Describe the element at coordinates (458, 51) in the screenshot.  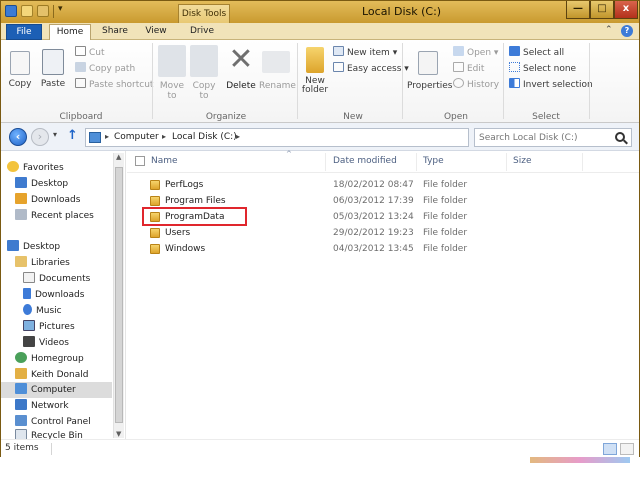
I see `open-icon` at that location.